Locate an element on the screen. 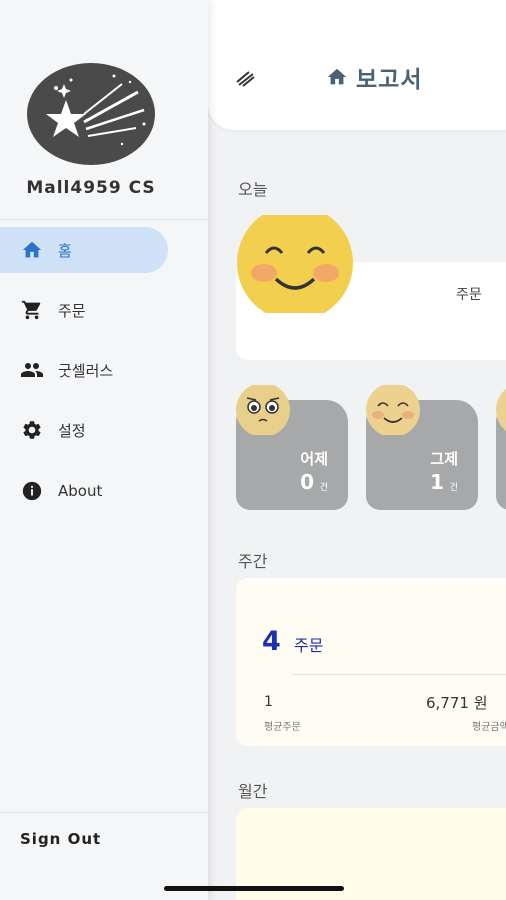 The height and width of the screenshot is (900, 506). nav-item-label: 홈 is located at coordinates (65, 250).